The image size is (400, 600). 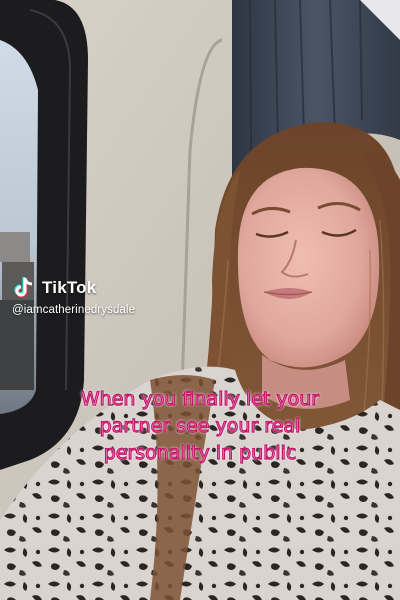 I want to click on watermark-handle: @iamcatherinedrysdale, so click(x=74, y=310).